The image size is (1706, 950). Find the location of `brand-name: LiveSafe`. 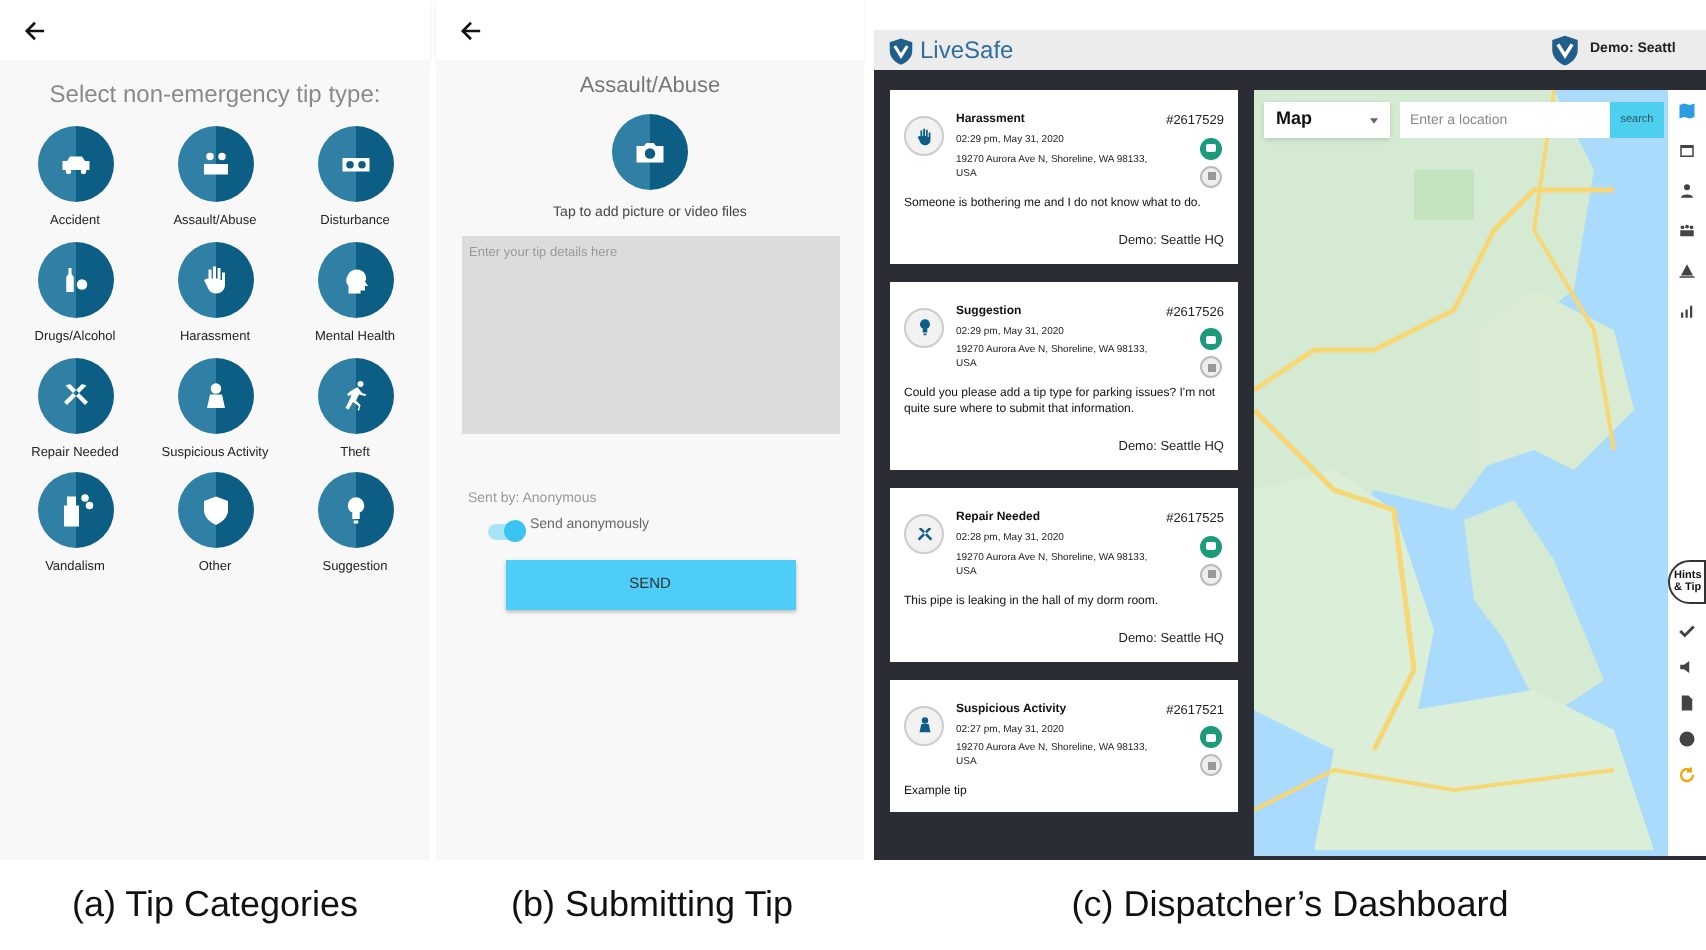

brand-name: LiveSafe is located at coordinates (967, 51).